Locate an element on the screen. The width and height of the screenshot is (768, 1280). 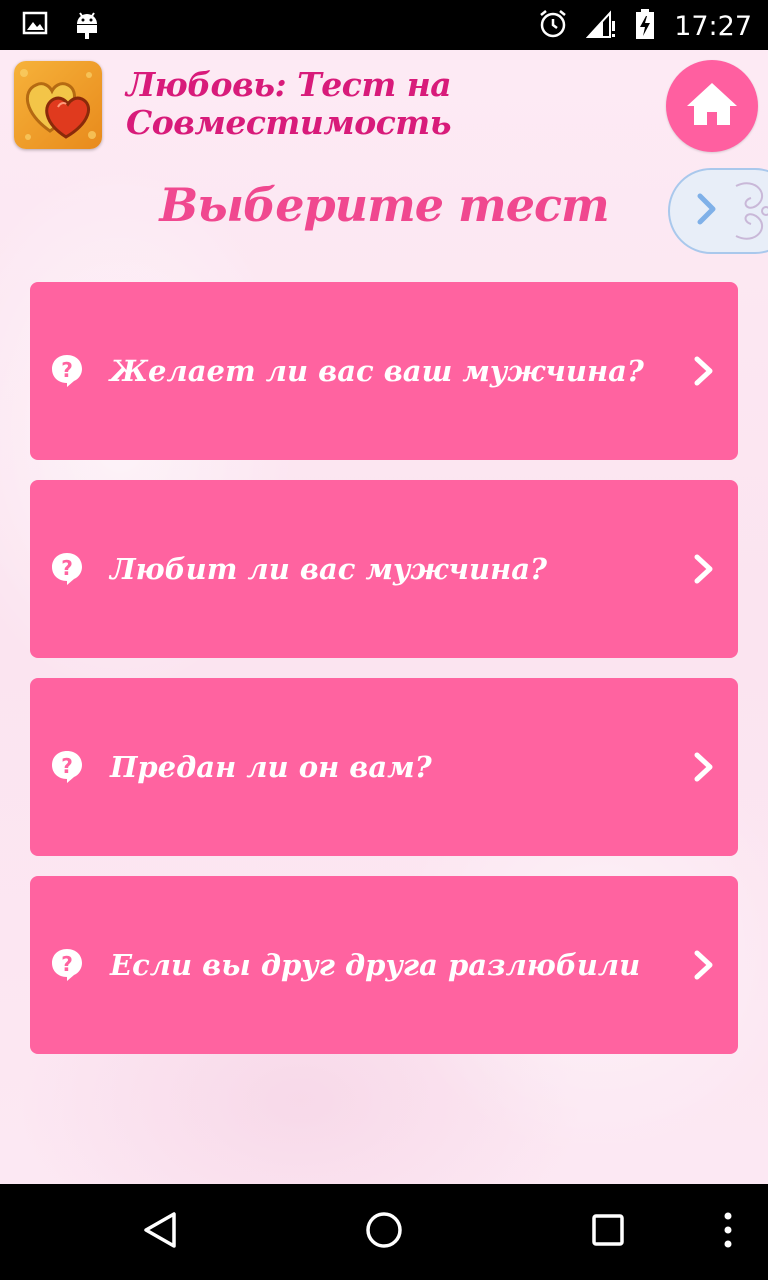
navigation-bar is located at coordinates (384, 1232).